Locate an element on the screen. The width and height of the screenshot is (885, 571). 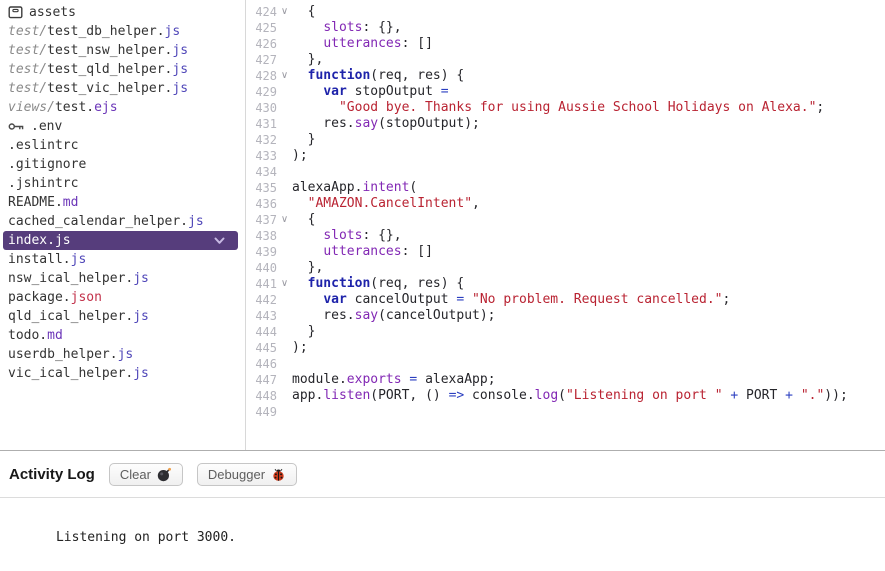
file-item-userdb_helper-js: userdb_helper. js is located at coordinates (122, 354).